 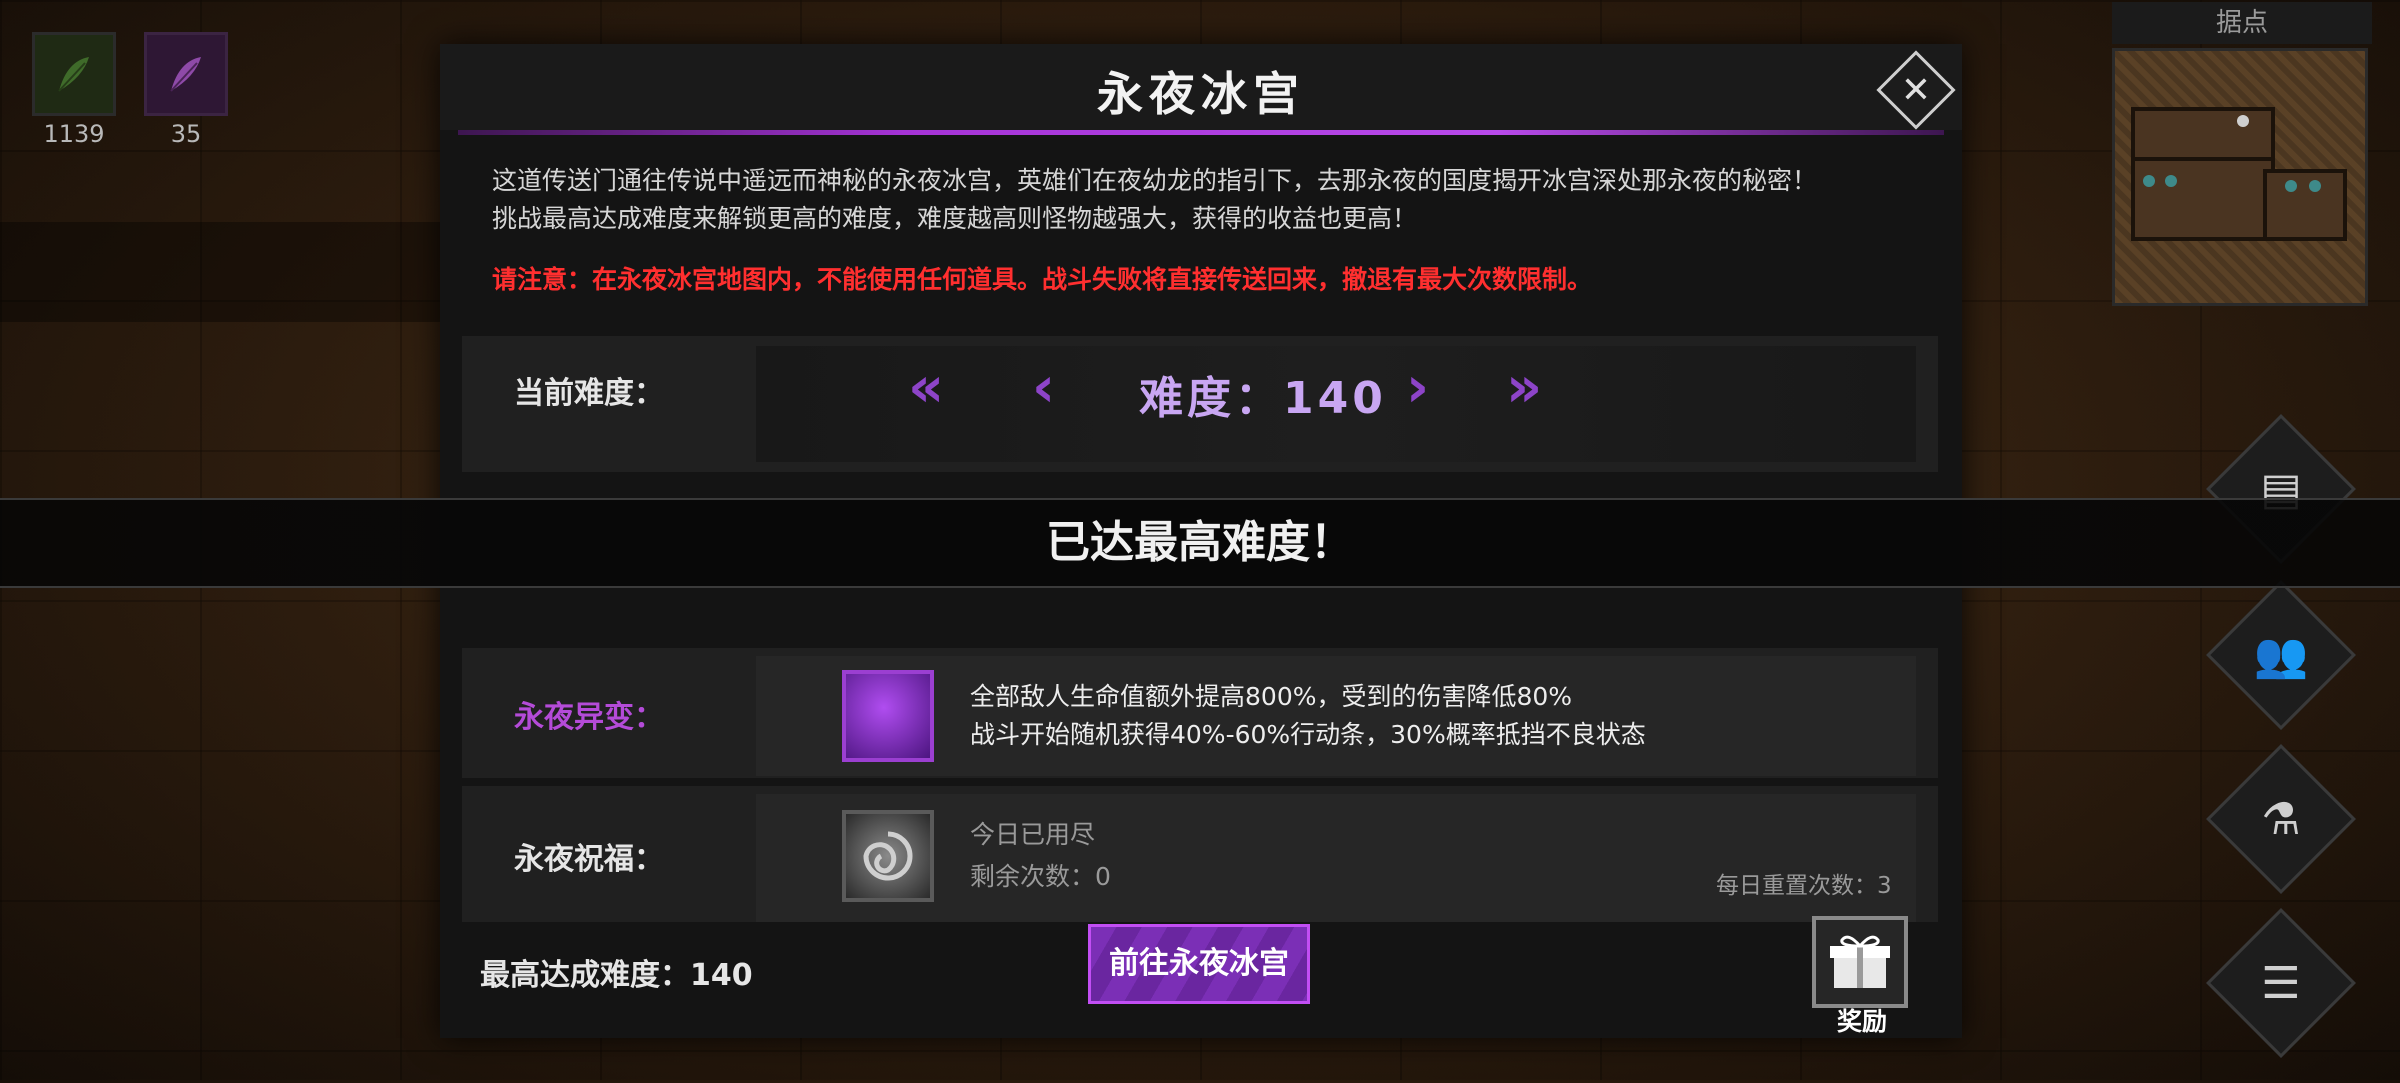 I want to click on resource-count: 35, so click(x=186, y=134).